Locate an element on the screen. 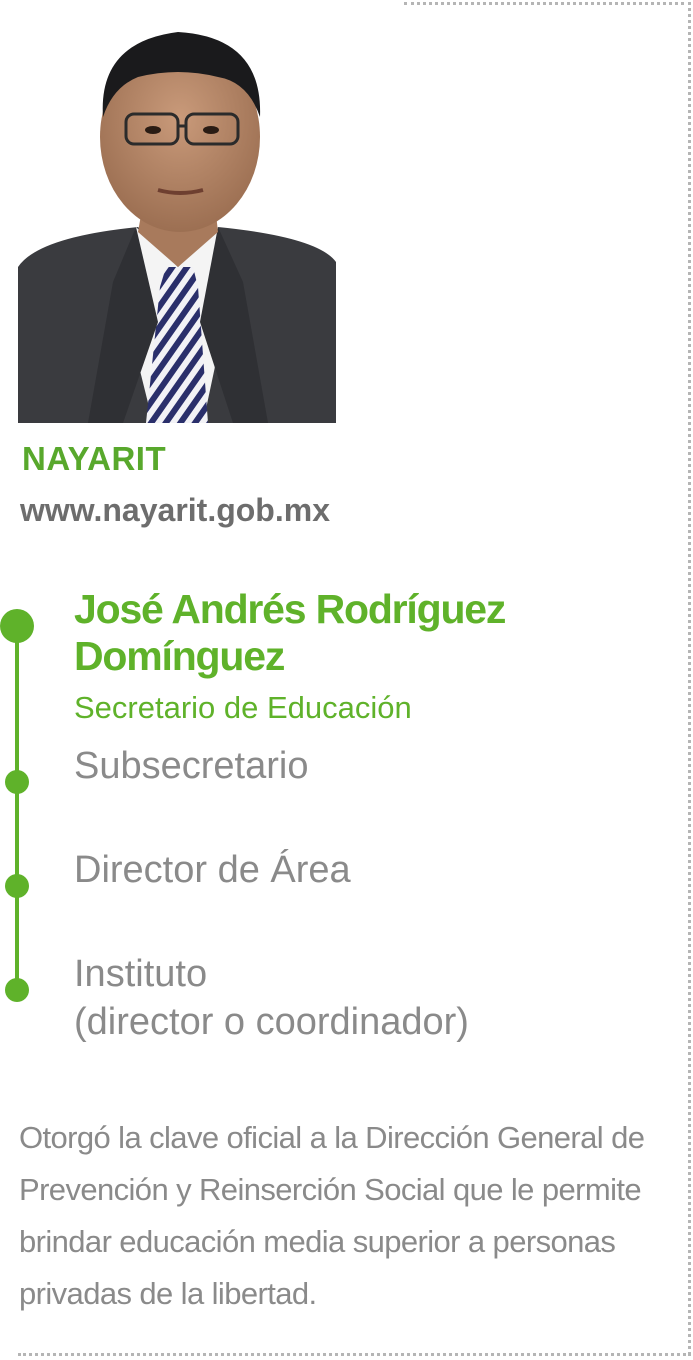  official-position: Secretario de Educación is located at coordinates (243, 707).